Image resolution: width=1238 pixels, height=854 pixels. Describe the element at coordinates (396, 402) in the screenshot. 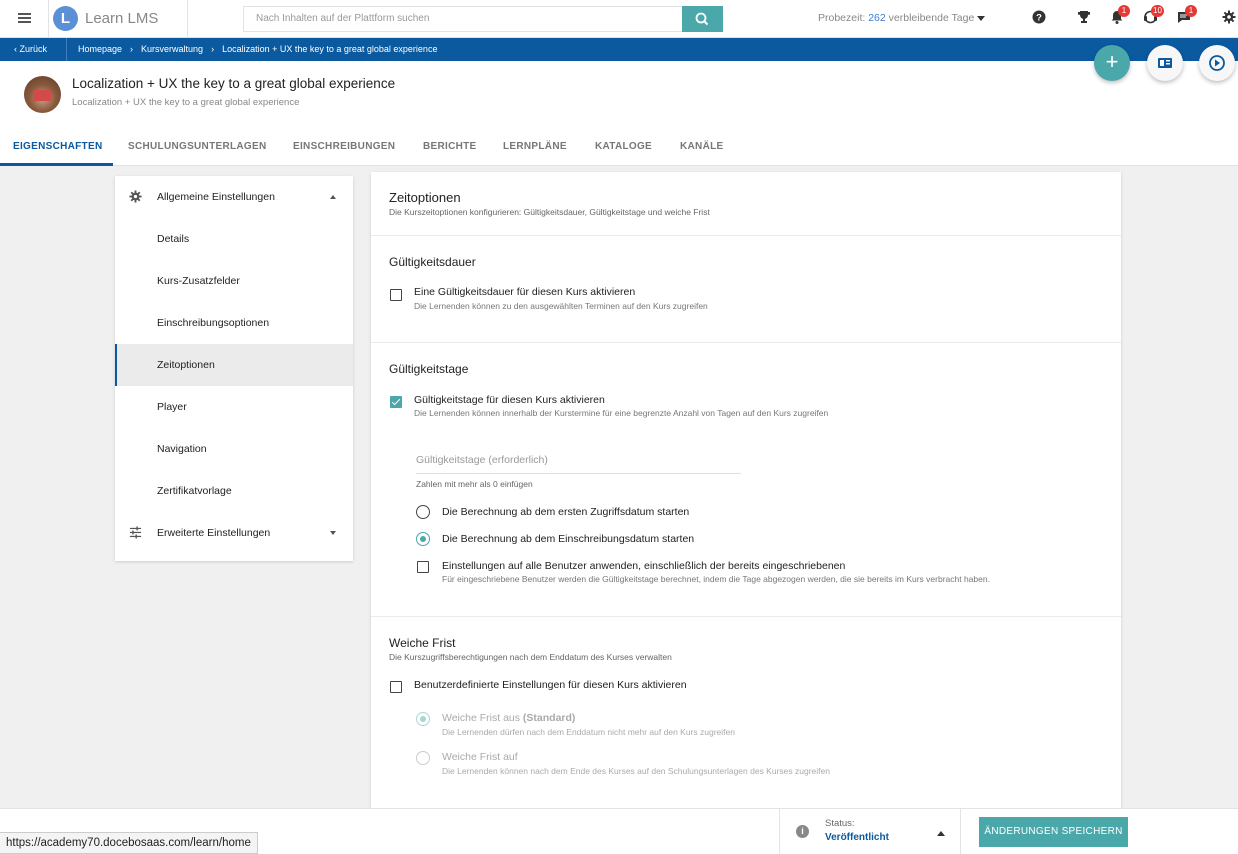

I see `validity-days-checkbox` at that location.